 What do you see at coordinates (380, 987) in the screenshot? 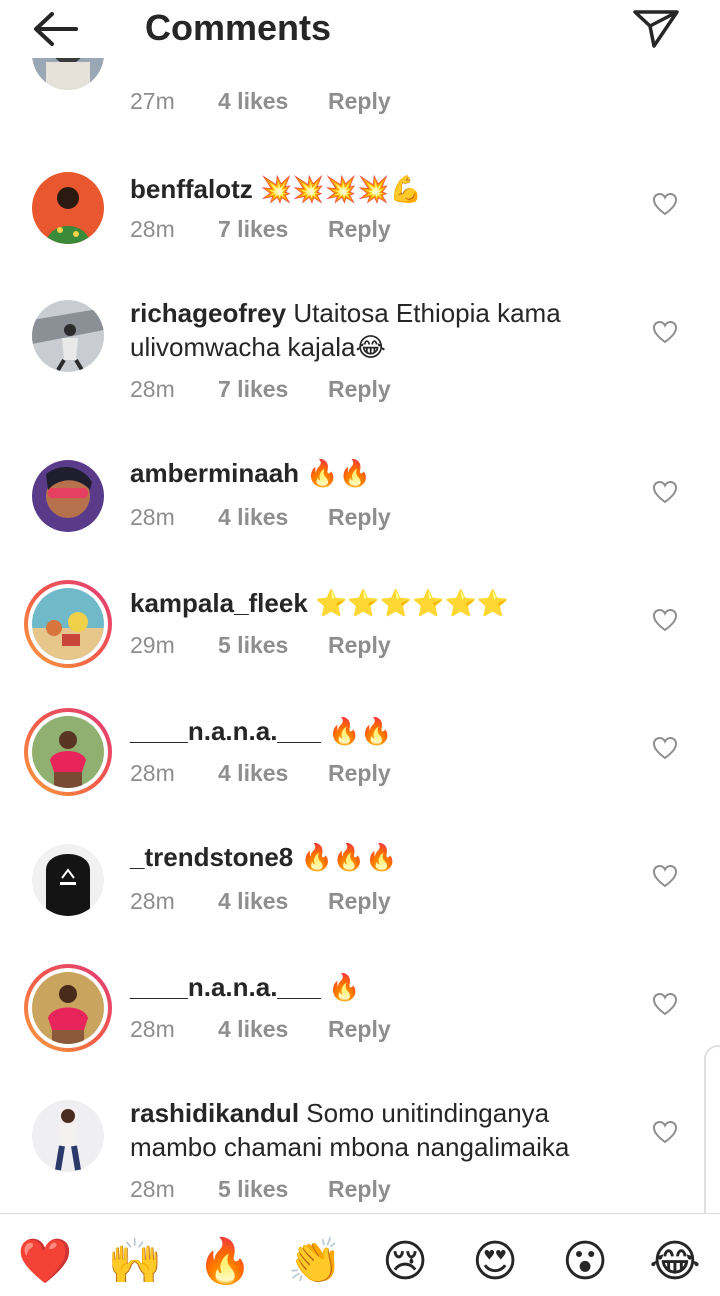
I see `comment-text: ____n.a.n.a.___ 🔥` at bounding box center [380, 987].